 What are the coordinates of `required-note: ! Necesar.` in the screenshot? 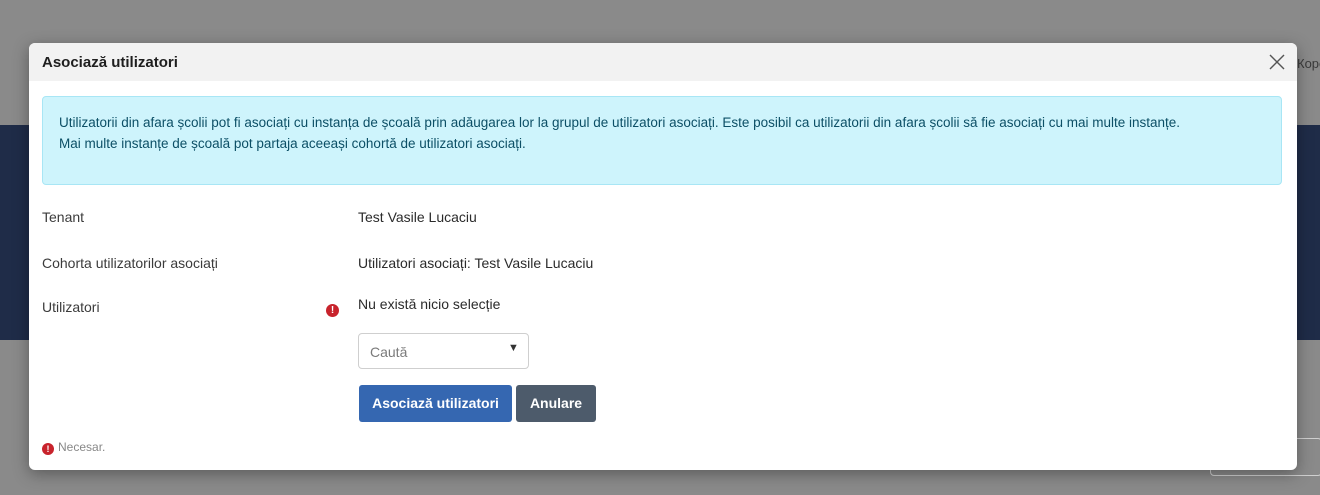 It's located at (73, 447).